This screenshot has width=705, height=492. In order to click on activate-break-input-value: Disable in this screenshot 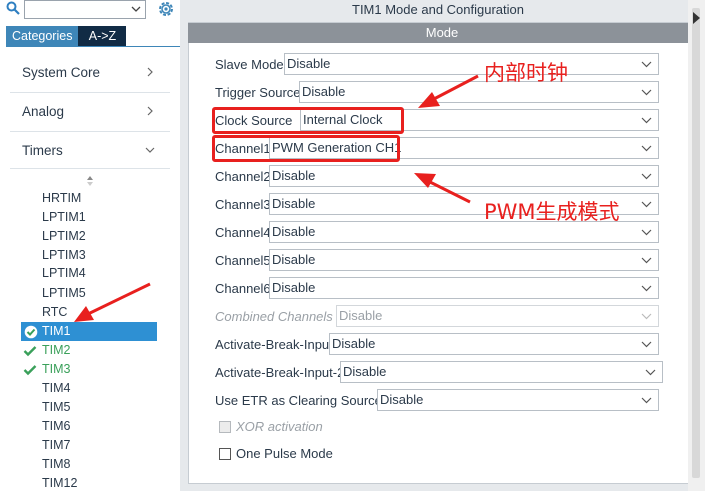, I will do `click(354, 343)`.